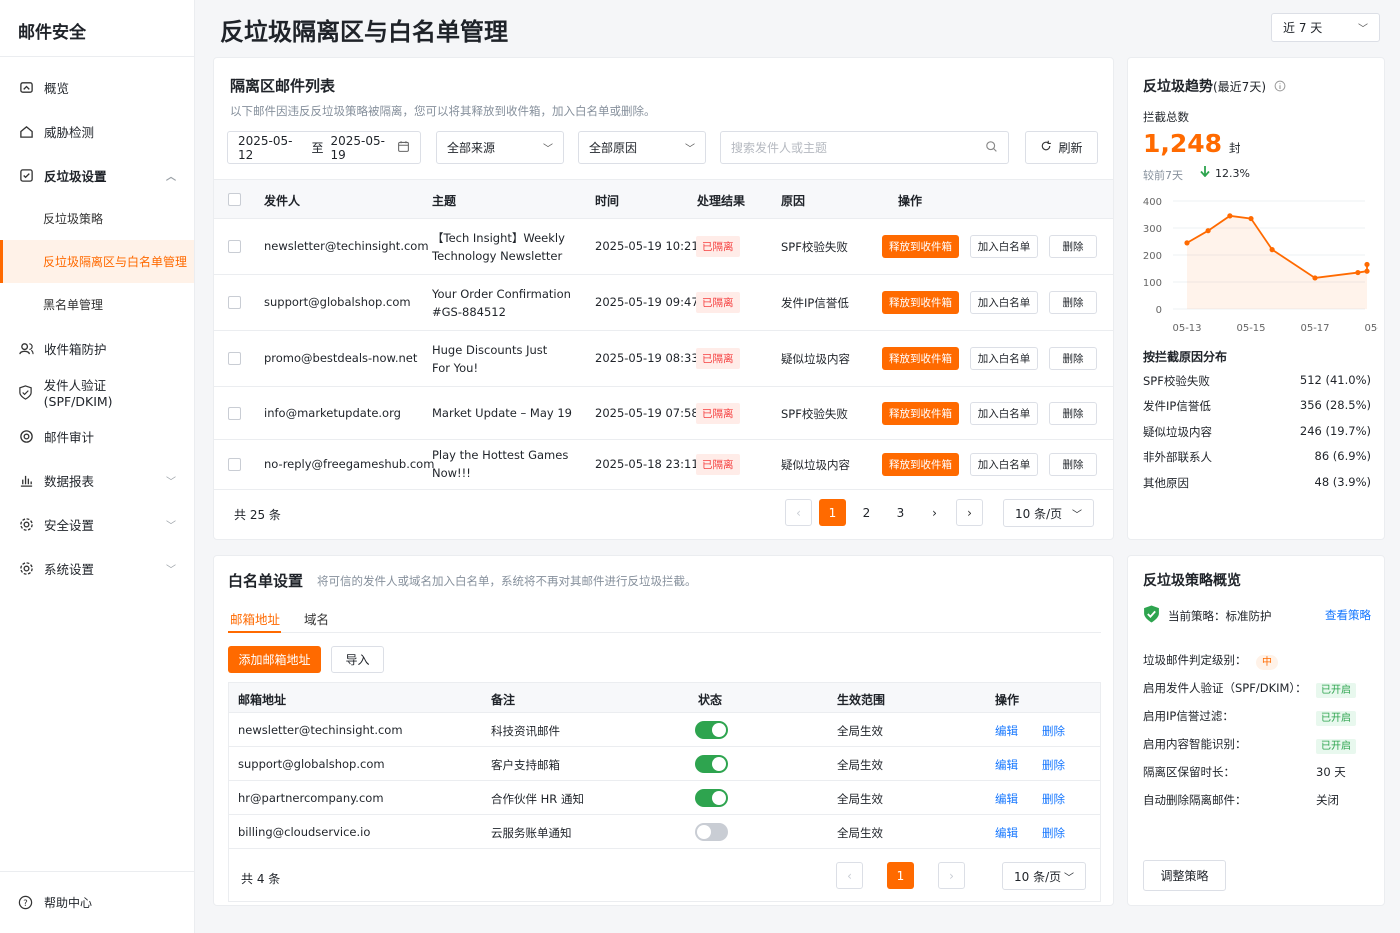 The image size is (1400, 933). Describe the element at coordinates (97, 261) in the screenshot. I see `nav-sub-quarantine: 反垃圾隔离区与白名单管理` at that location.